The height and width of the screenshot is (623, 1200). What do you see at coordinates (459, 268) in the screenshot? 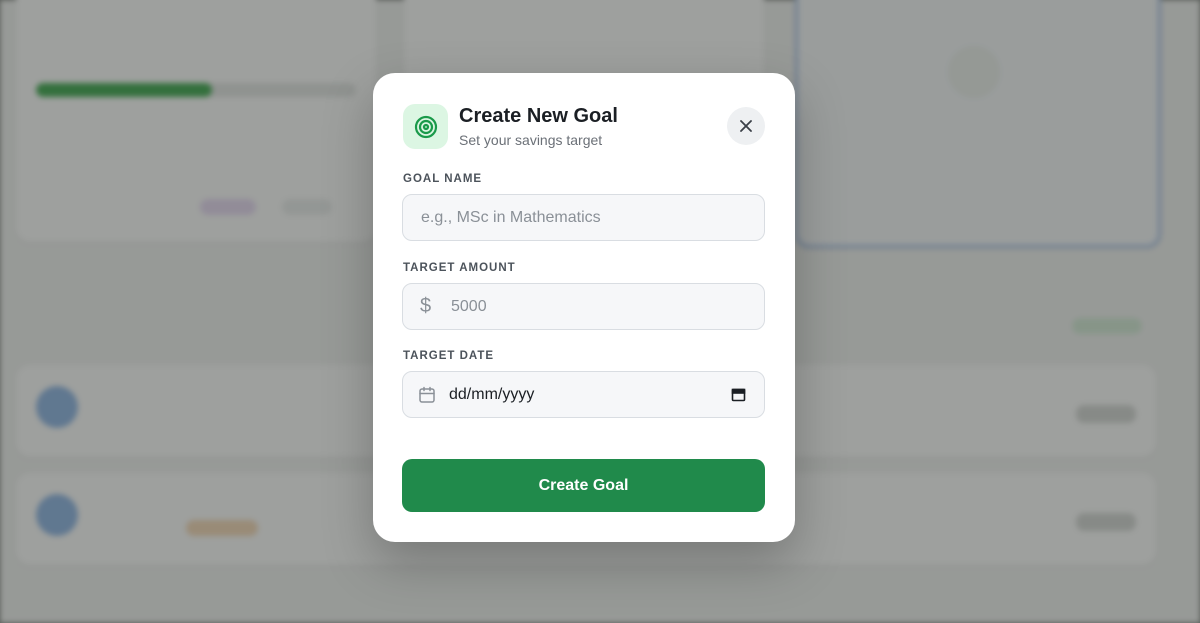
I see `target-amount-label: TARGET AMOUNT` at bounding box center [459, 268].